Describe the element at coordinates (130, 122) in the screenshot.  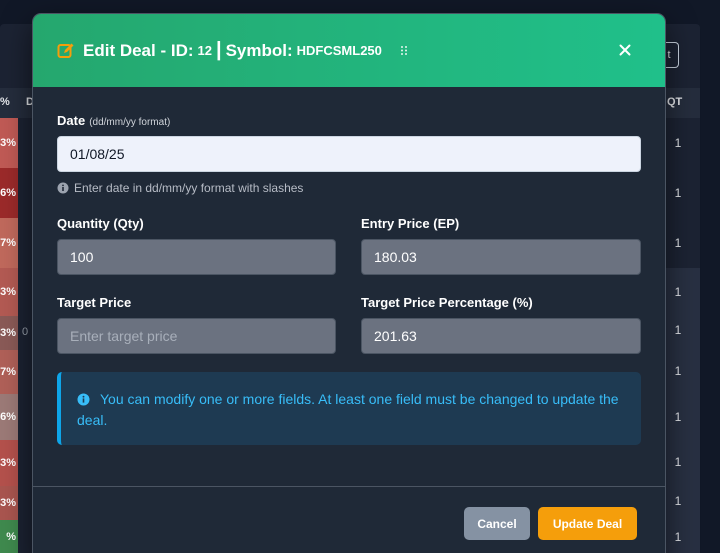
I see `date-format-hint: (dd/mm/yy format)` at that location.